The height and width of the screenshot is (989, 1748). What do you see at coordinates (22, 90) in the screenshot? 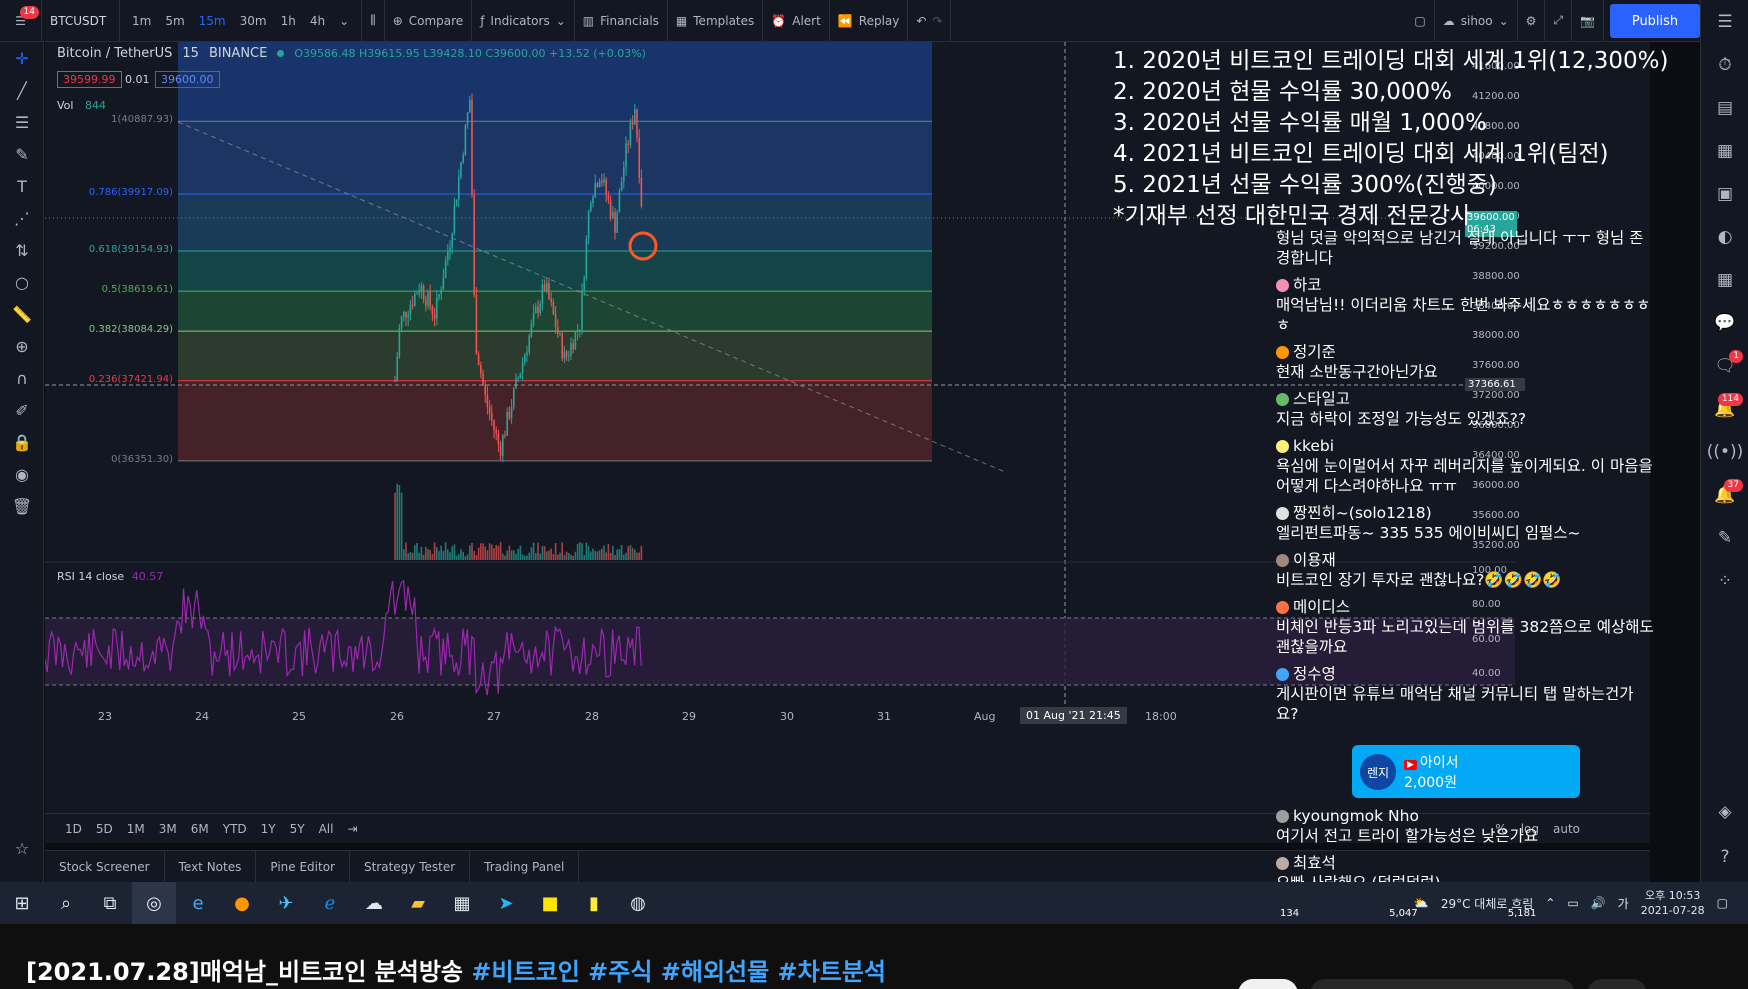
I see `trend-line-icon: ╱` at bounding box center [22, 90].